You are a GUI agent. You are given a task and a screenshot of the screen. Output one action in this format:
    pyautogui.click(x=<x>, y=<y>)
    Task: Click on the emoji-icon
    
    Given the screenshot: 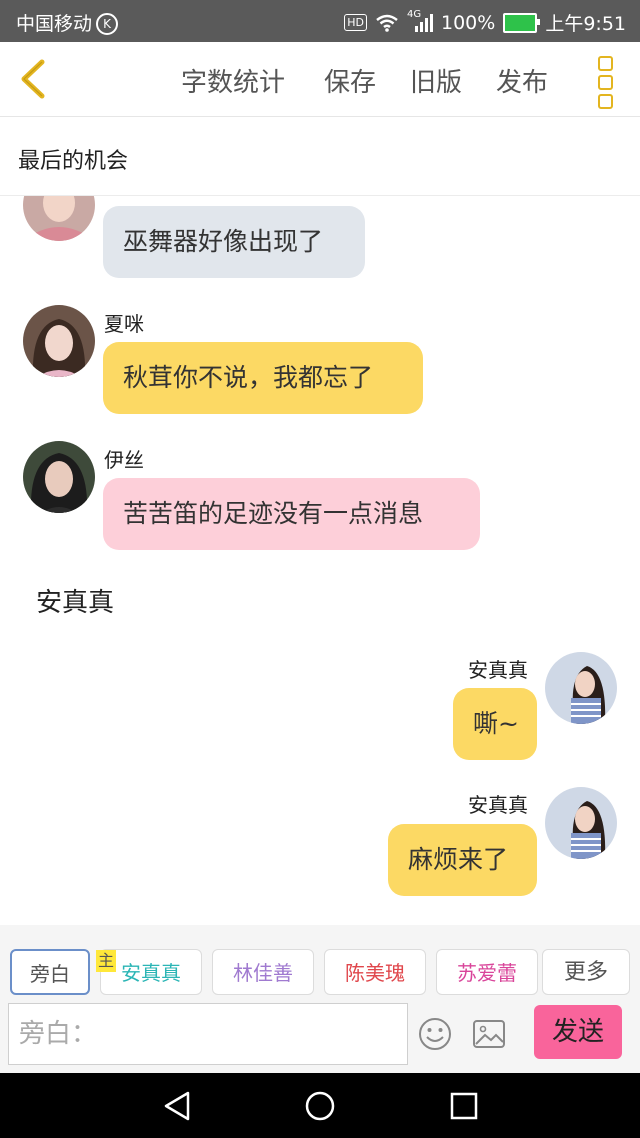 What is the action you would take?
    pyautogui.click(x=435, y=1034)
    